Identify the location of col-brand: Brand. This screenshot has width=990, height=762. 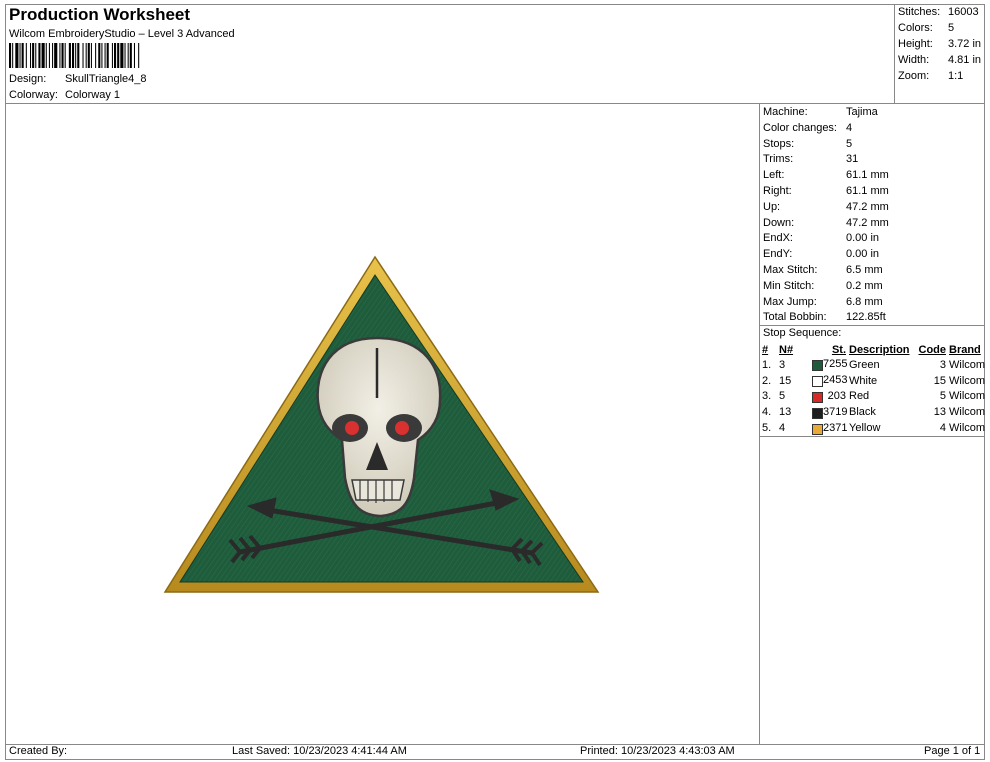
(965, 349).